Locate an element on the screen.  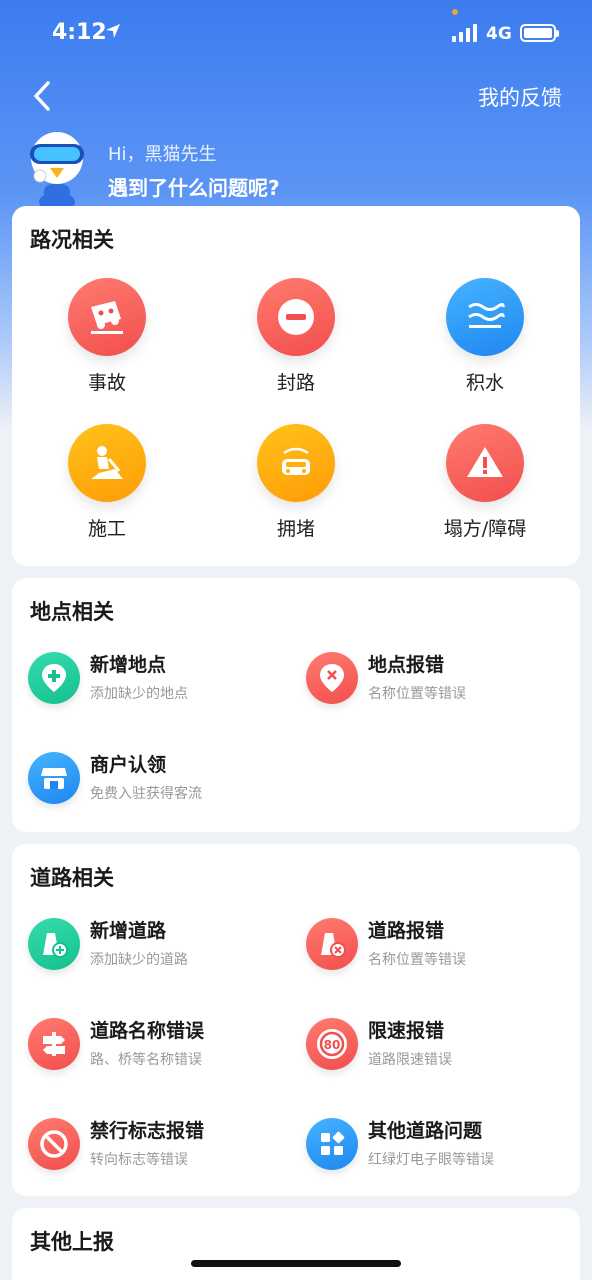
list-item-speed-limit-error: 80 限速报错 道路限速错误 is located at coordinates (441, 1046).